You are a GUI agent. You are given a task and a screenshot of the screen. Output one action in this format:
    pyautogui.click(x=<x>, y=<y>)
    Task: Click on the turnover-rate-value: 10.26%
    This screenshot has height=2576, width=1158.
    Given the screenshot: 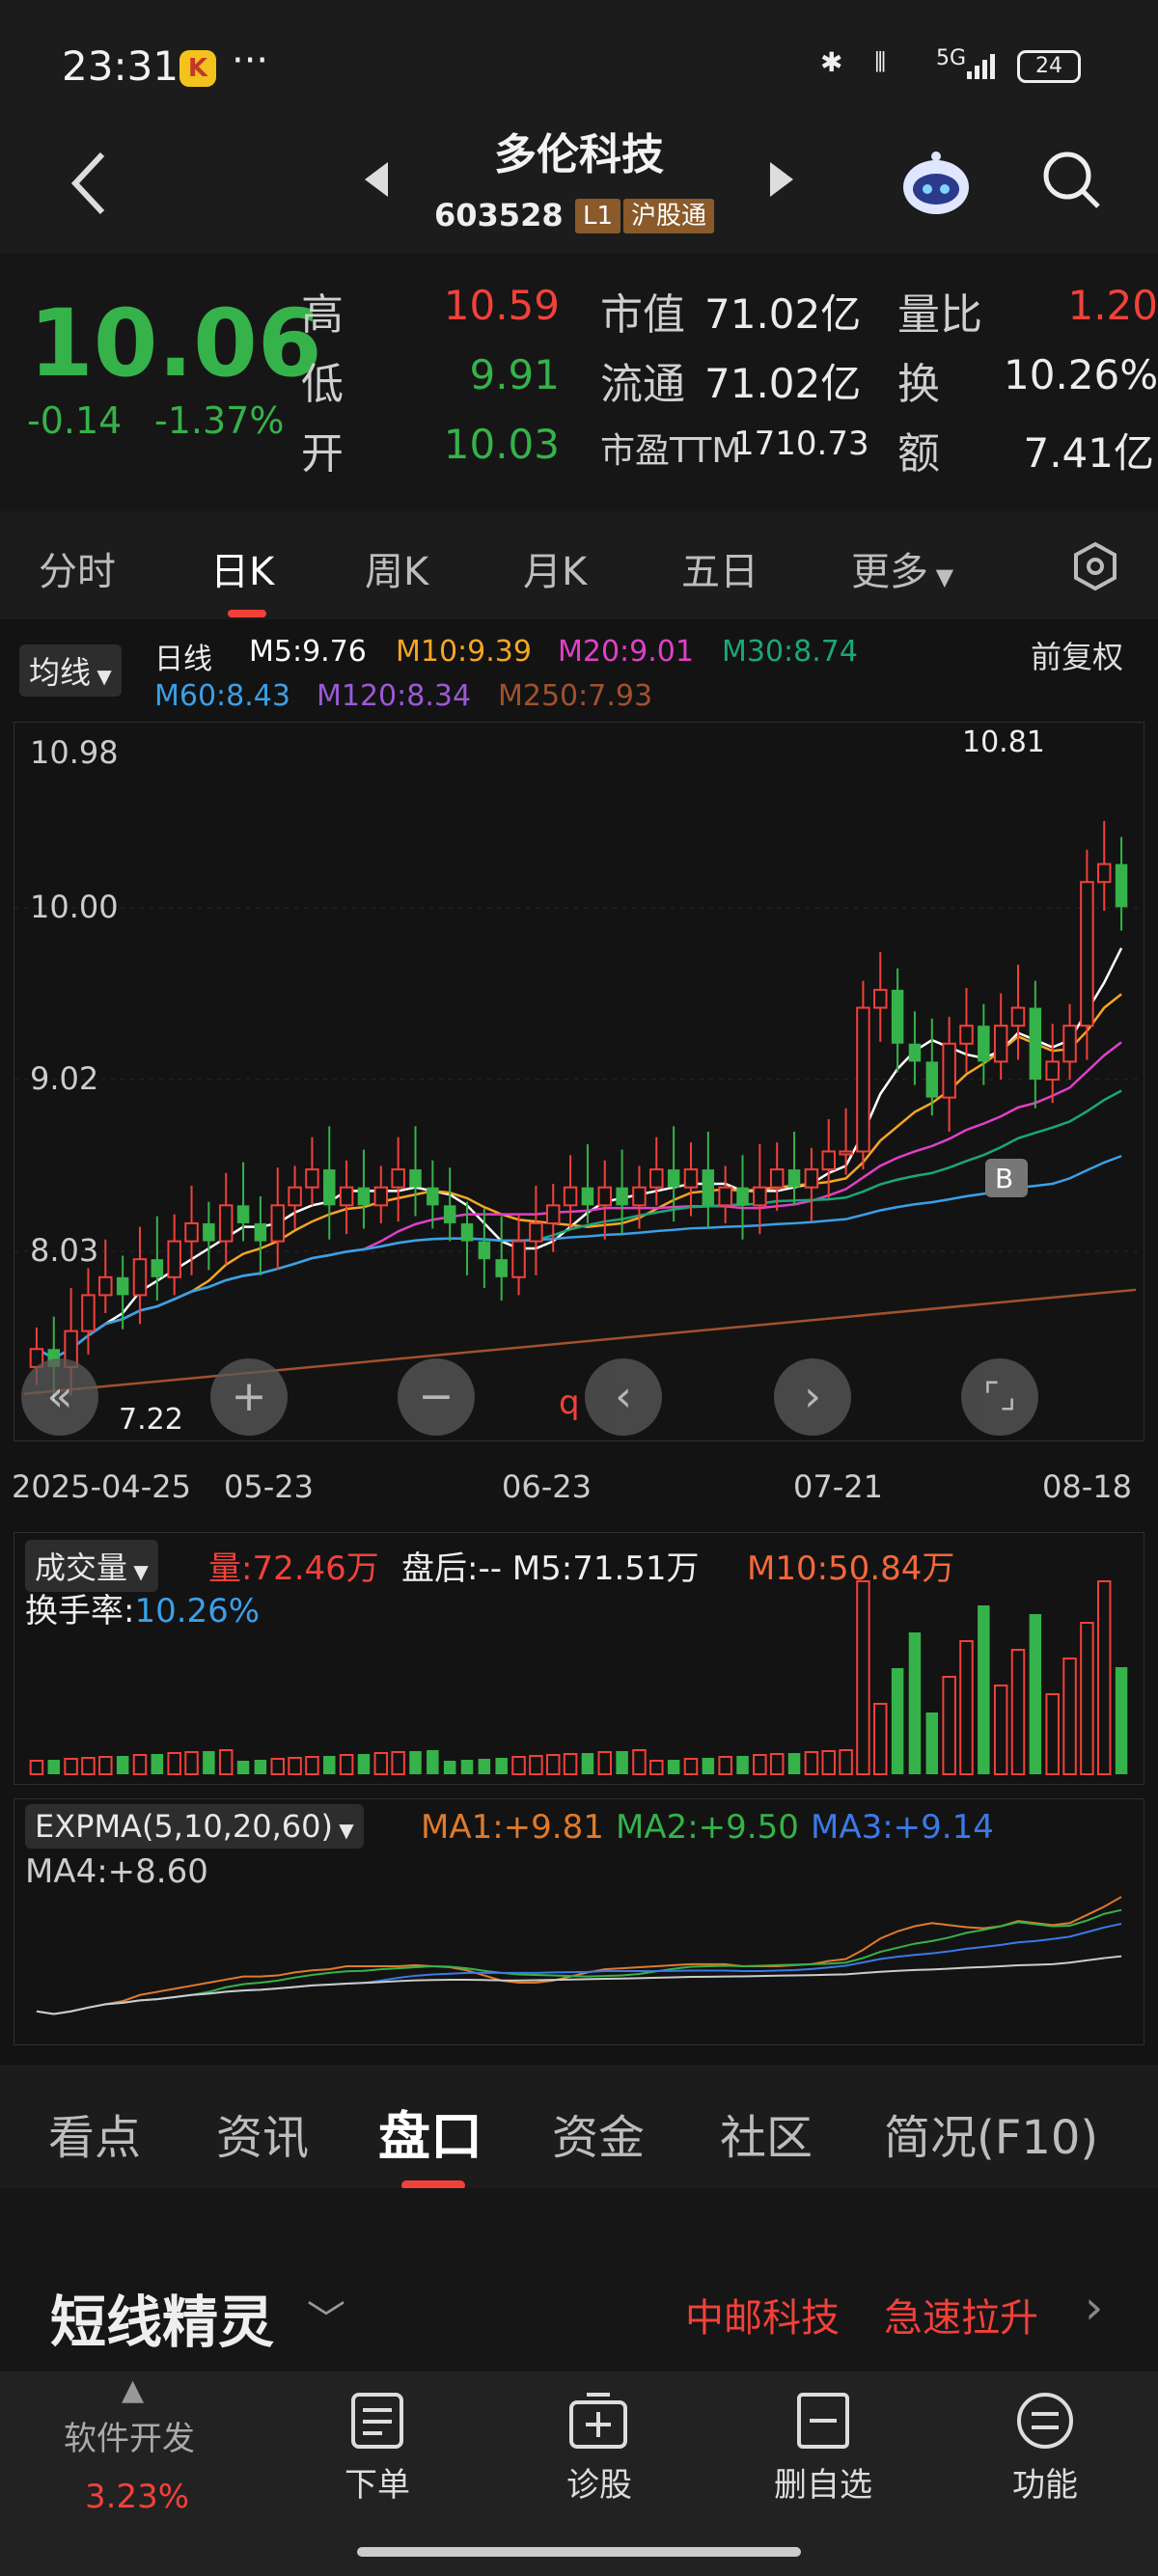 What is the action you would take?
    pyautogui.click(x=197, y=1612)
    